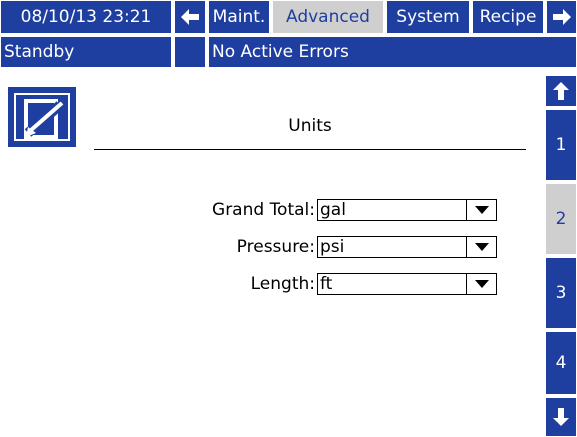 Image resolution: width=577 pixels, height=437 pixels. Describe the element at coordinates (407, 247) in the screenshot. I see `pressure-select: psi` at that location.